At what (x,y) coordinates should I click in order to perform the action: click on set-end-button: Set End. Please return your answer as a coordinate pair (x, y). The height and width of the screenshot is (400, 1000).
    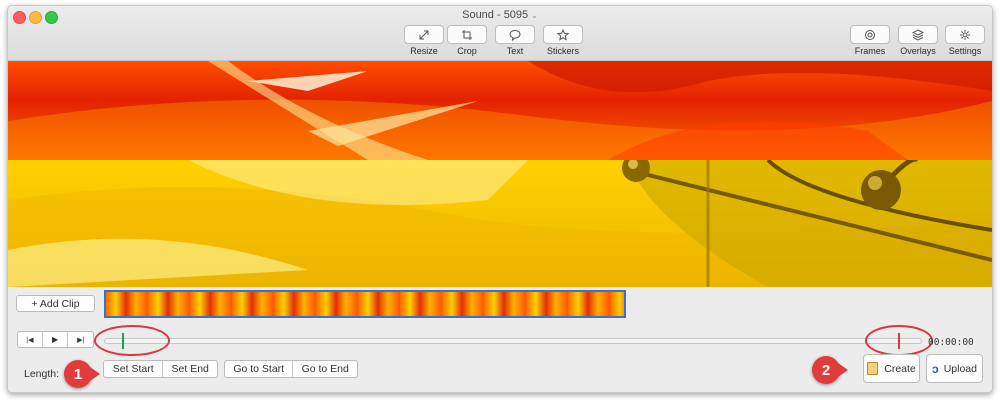
    Looking at the image, I should click on (190, 369).